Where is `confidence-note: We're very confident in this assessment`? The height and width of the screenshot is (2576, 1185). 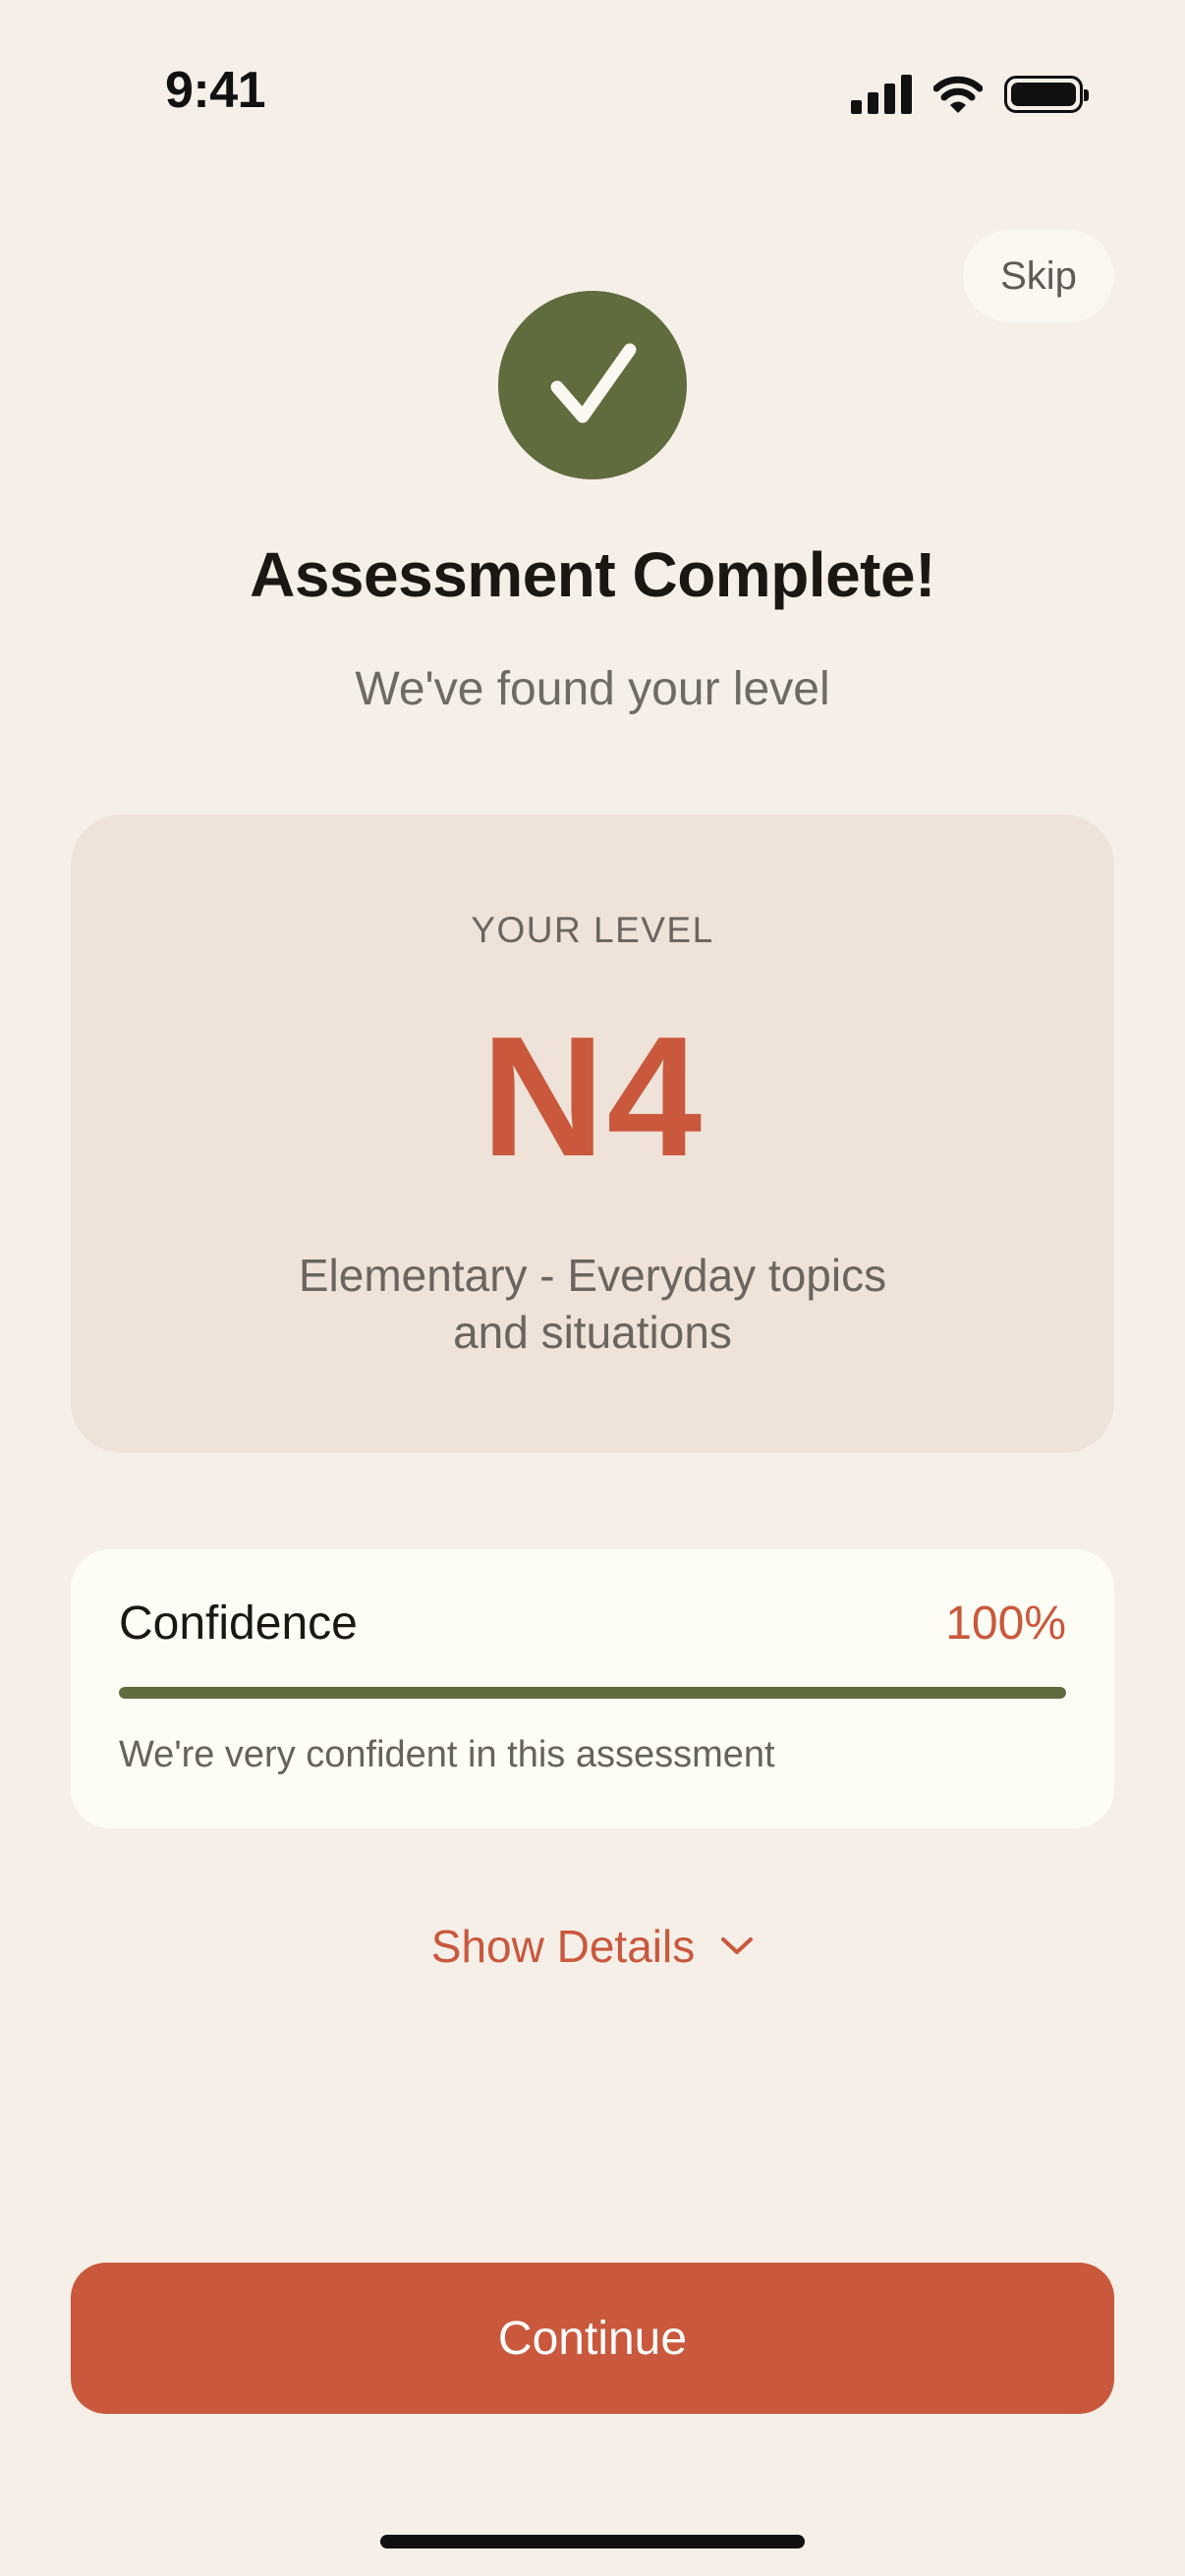
confidence-note: We're very confident in this assessment is located at coordinates (447, 1754).